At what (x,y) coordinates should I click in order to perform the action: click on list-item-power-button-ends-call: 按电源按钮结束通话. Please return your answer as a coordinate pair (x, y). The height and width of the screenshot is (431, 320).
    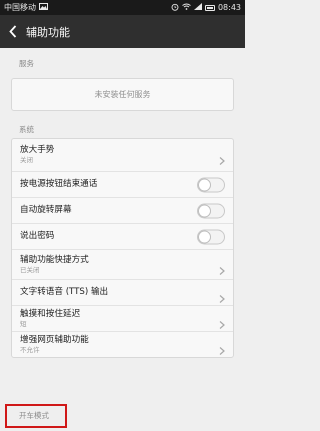
    Looking at the image, I should click on (122, 185).